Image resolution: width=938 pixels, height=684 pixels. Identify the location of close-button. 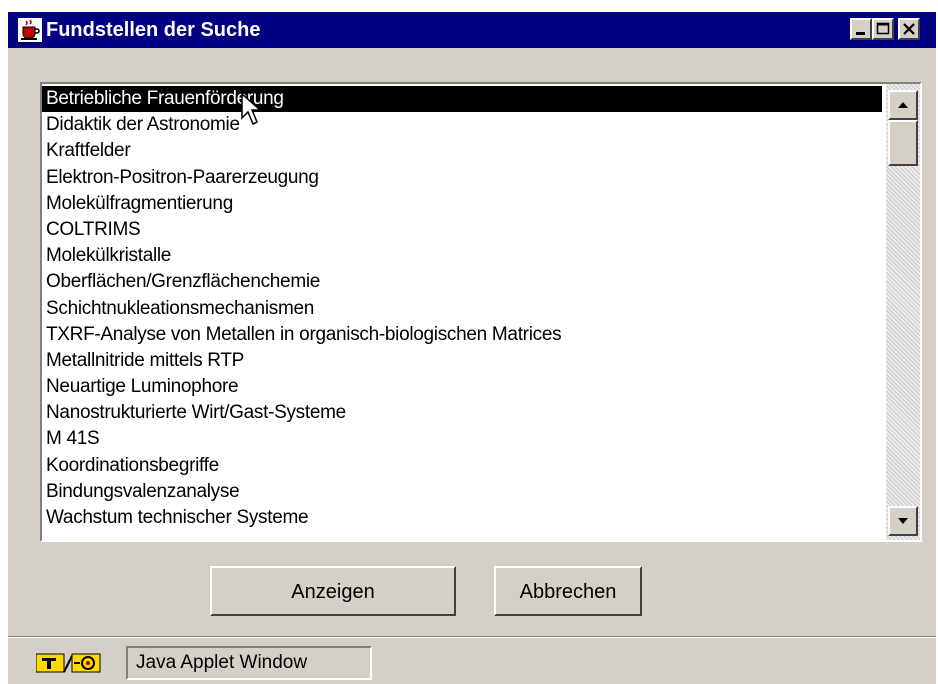
(909, 29).